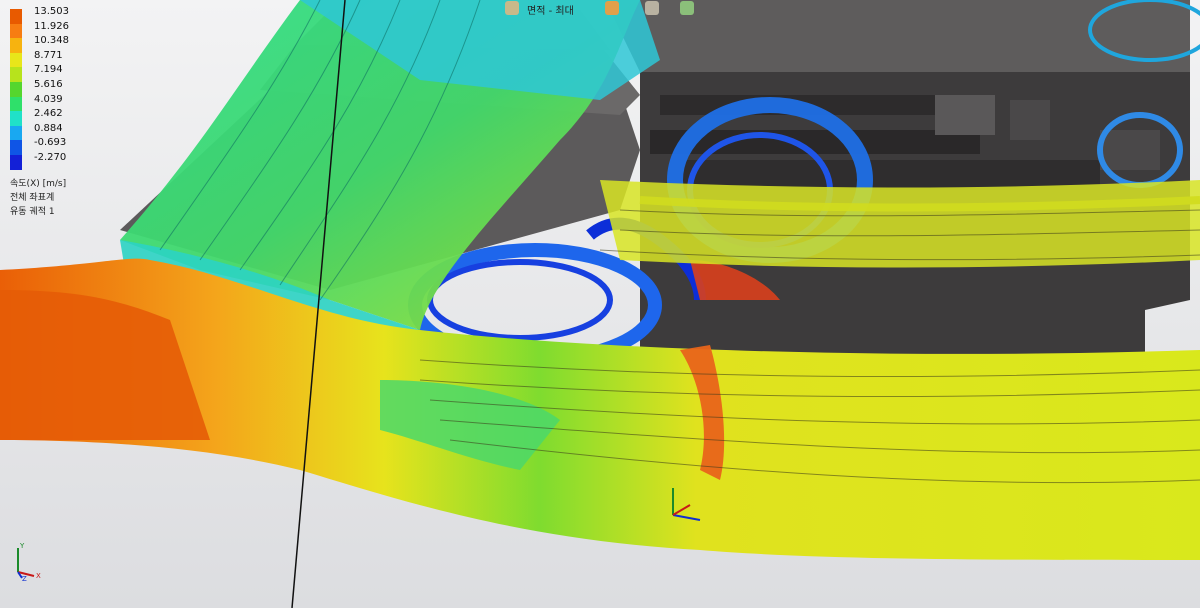  I want to click on z-axis-label: Z, so click(24, 578).